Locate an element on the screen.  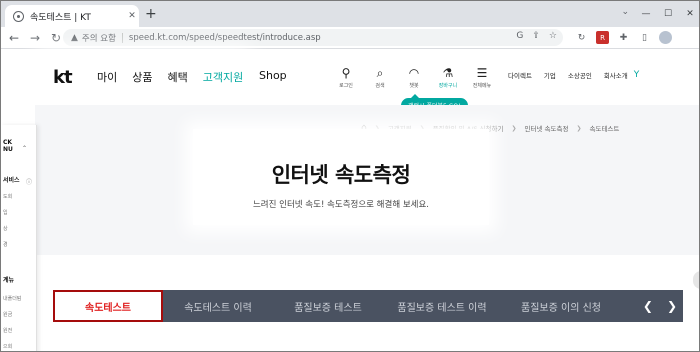
page-description: 느려진 인터넷 속도! 속도측정으로 해결해 보세요. is located at coordinates (341, 205).